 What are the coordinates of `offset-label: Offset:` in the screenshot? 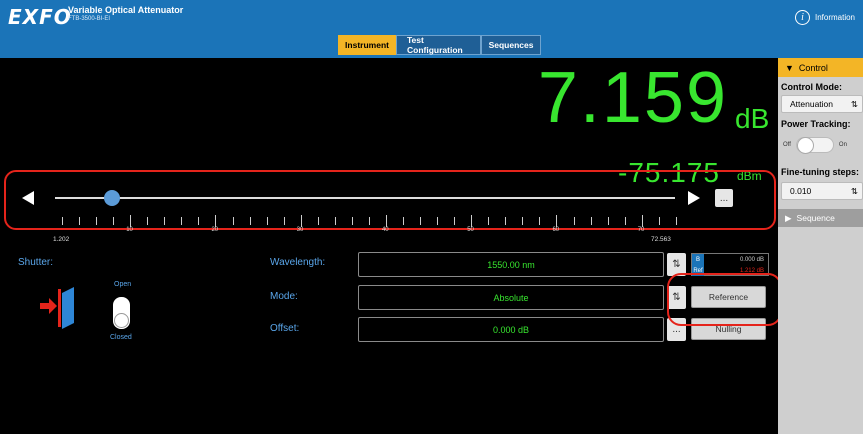 It's located at (285, 328).